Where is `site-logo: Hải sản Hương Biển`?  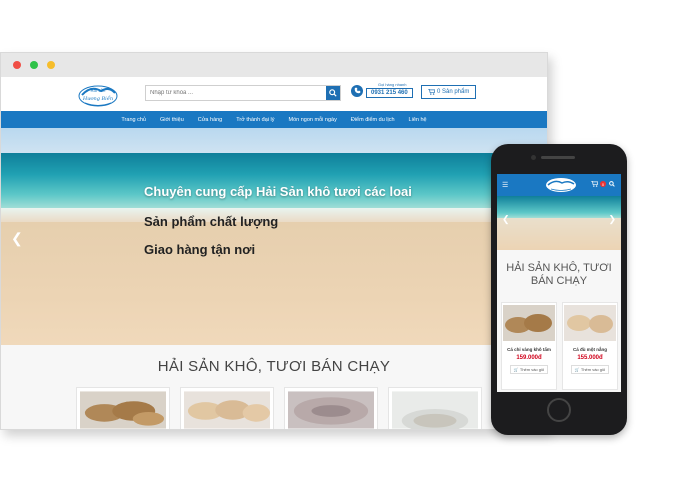 site-logo: Hải sản Hương Biển is located at coordinates (98, 94).